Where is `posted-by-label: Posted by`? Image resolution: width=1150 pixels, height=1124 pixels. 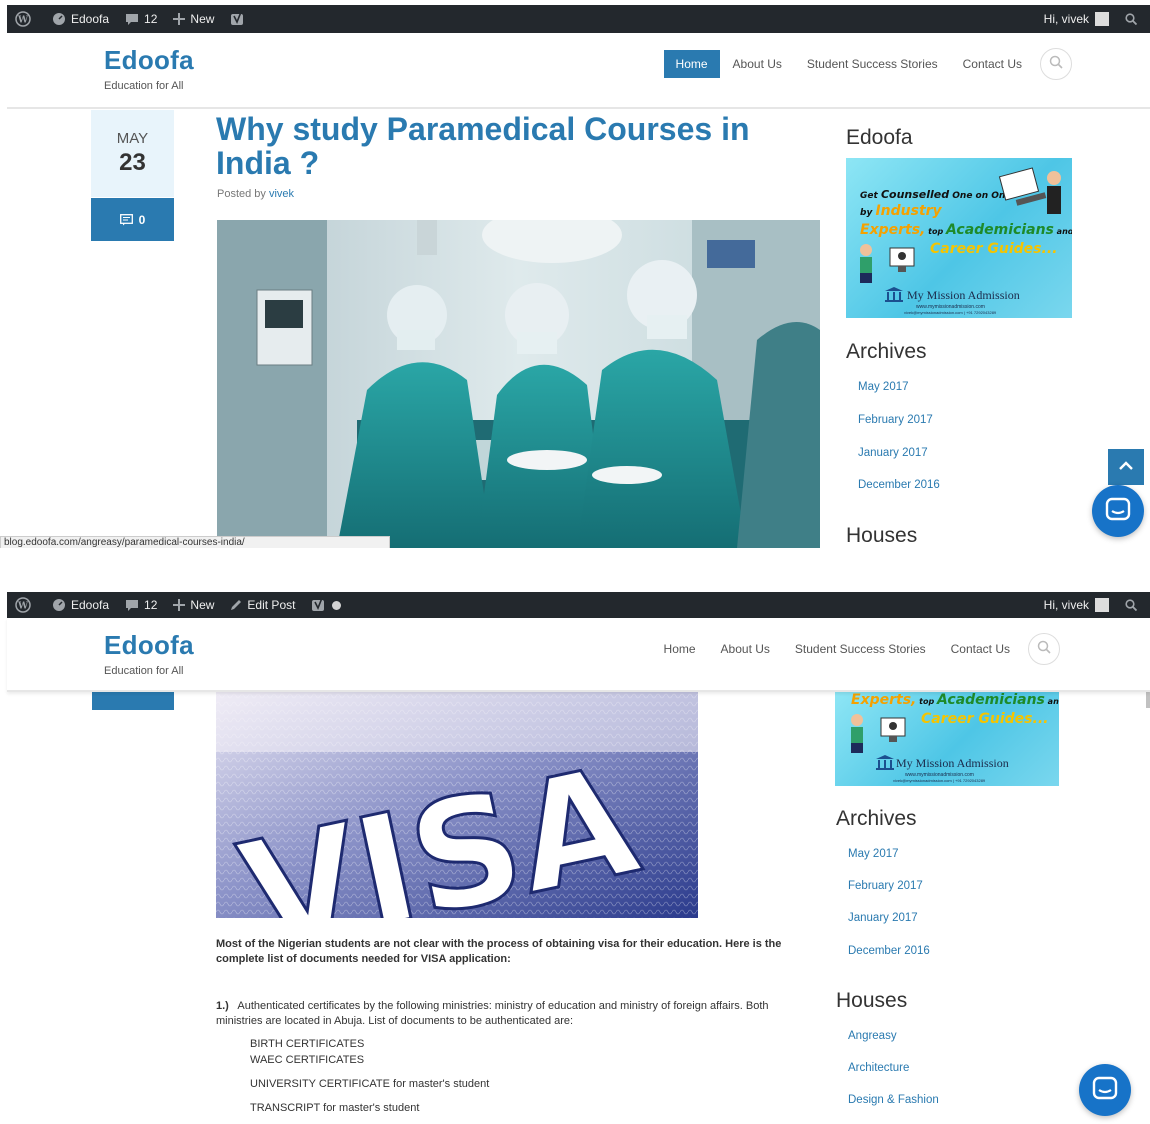 posted-by-label: Posted by is located at coordinates (241, 194).